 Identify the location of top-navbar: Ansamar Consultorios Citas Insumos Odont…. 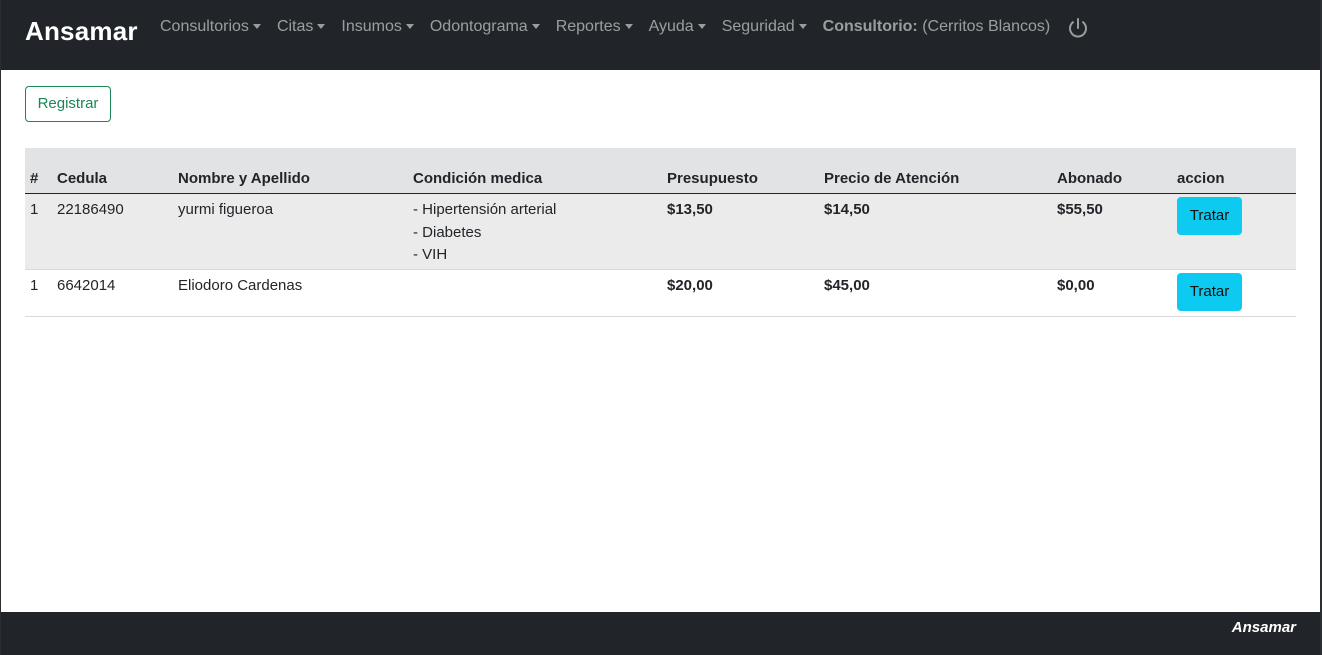
(660, 35).